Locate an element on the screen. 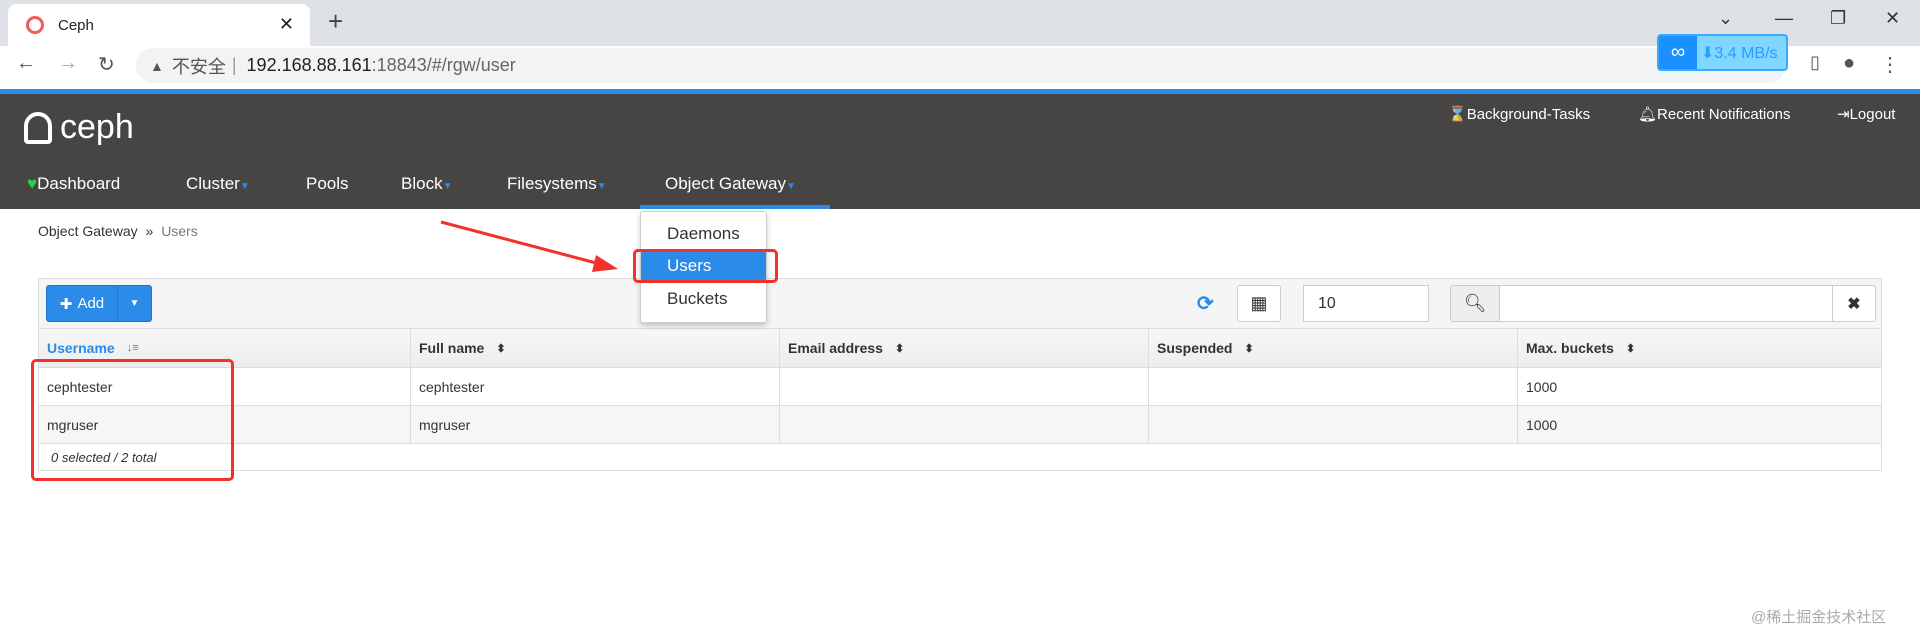 The width and height of the screenshot is (1920, 638). watermark: @稀土掘金技术社区 is located at coordinates (1819, 617).